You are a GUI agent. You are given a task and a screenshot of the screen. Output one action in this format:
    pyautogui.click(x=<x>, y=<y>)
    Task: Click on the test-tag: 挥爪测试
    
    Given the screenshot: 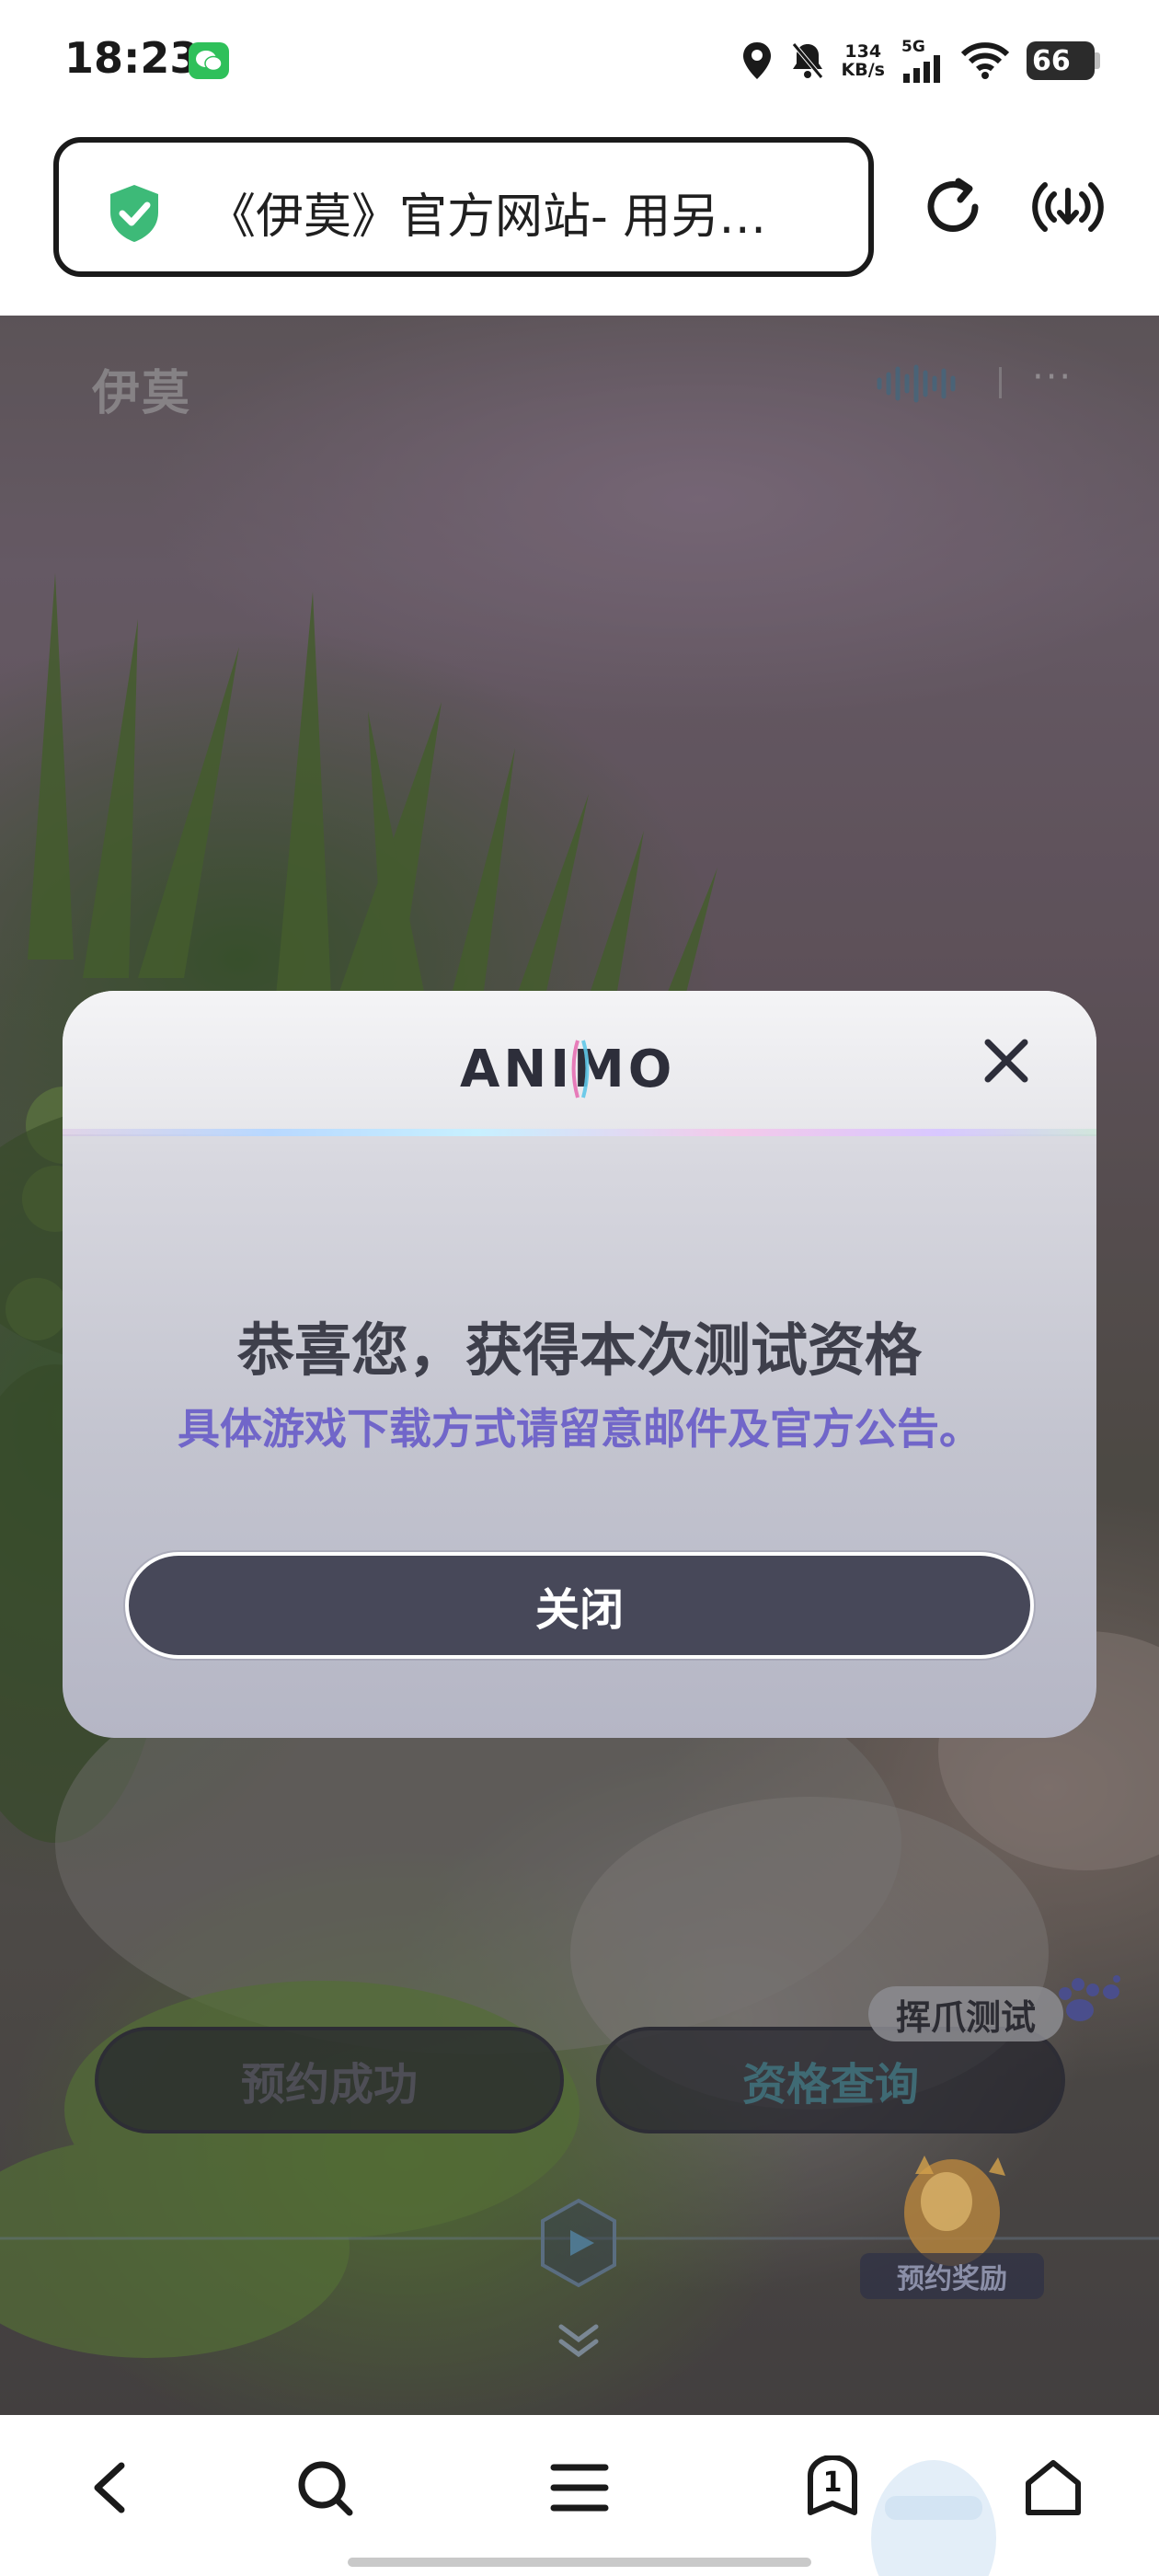 What is the action you would take?
    pyautogui.click(x=966, y=2013)
    